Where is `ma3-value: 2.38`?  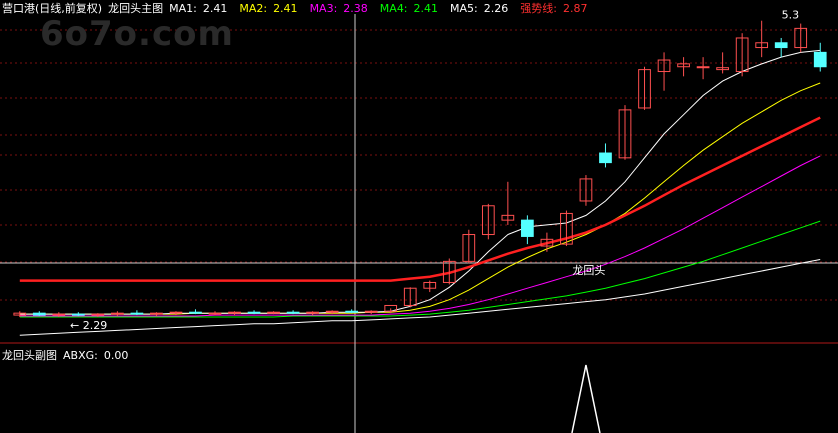 ma3-value: 2.38 is located at coordinates (355, 8).